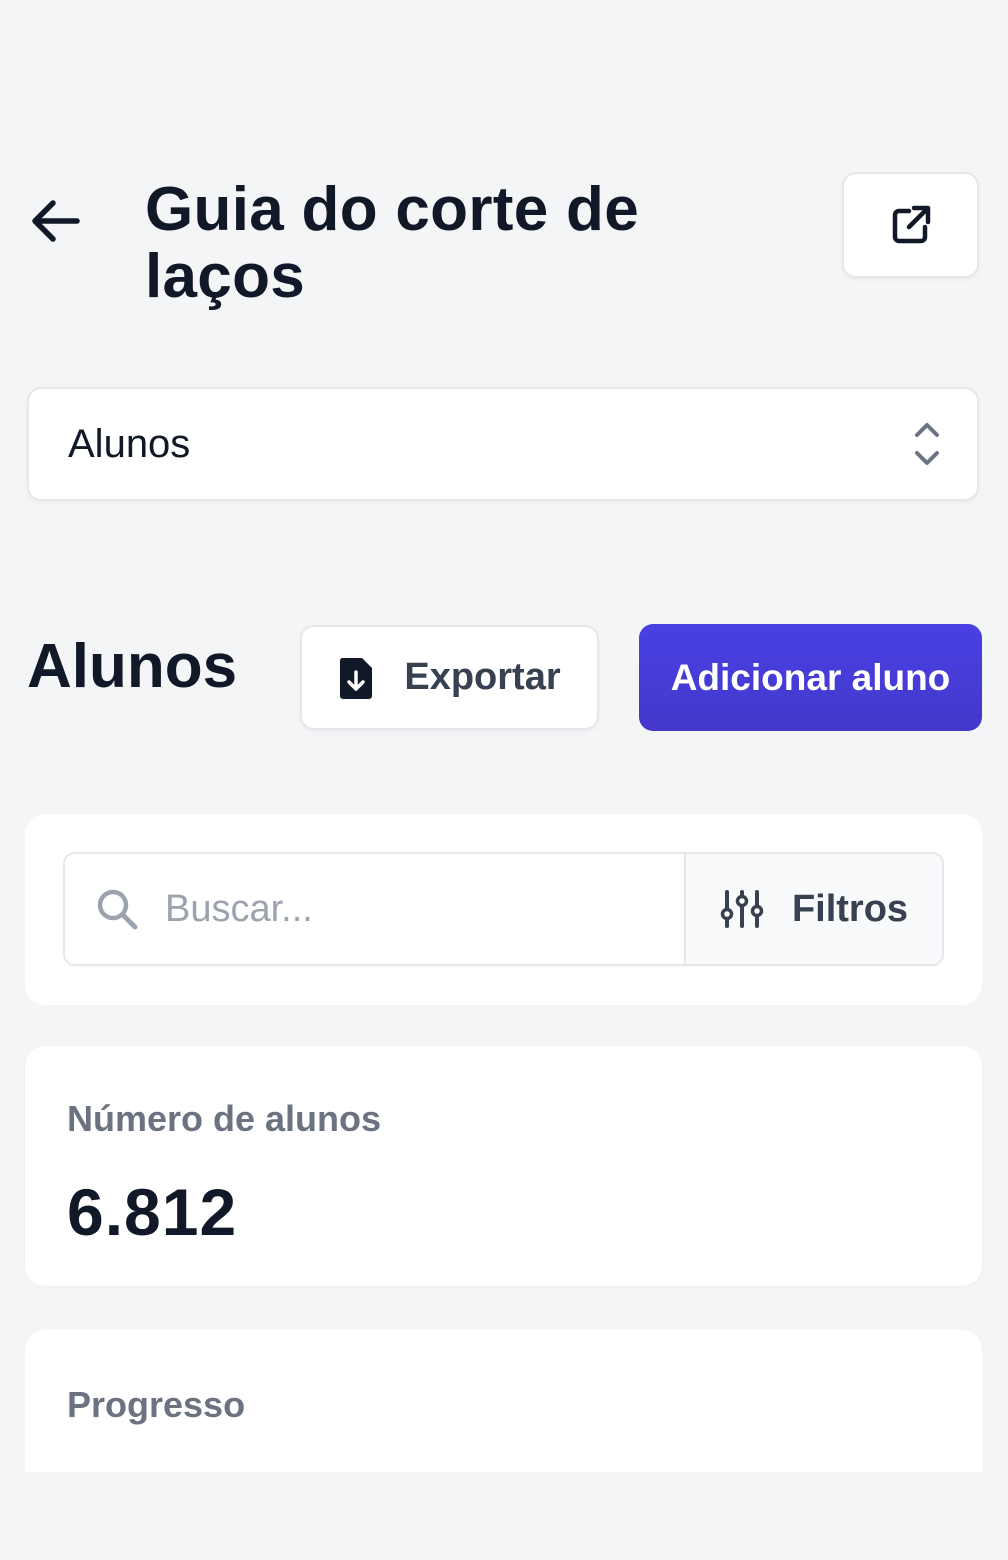 Image resolution: width=1008 pixels, height=1560 pixels. Describe the element at coordinates (224, 1118) in the screenshot. I see `students-count-label: Número de alunos` at that location.